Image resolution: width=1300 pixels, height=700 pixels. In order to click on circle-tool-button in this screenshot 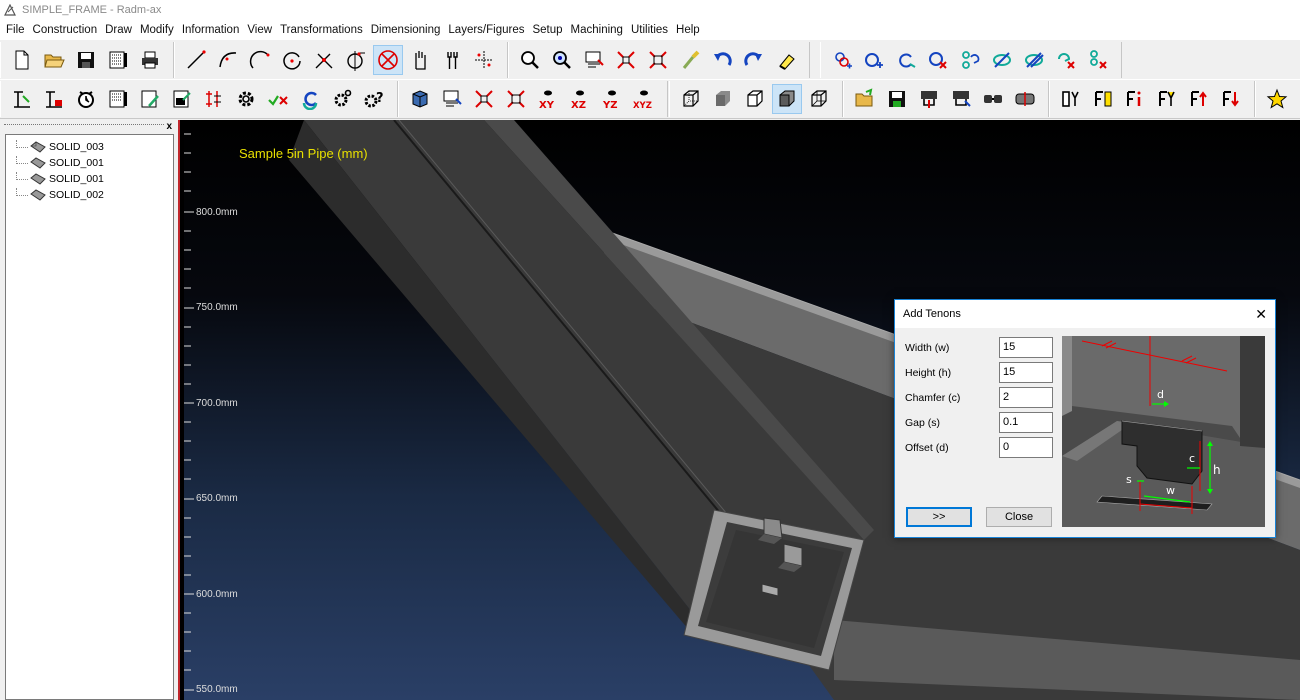, I will do `click(292, 60)`.